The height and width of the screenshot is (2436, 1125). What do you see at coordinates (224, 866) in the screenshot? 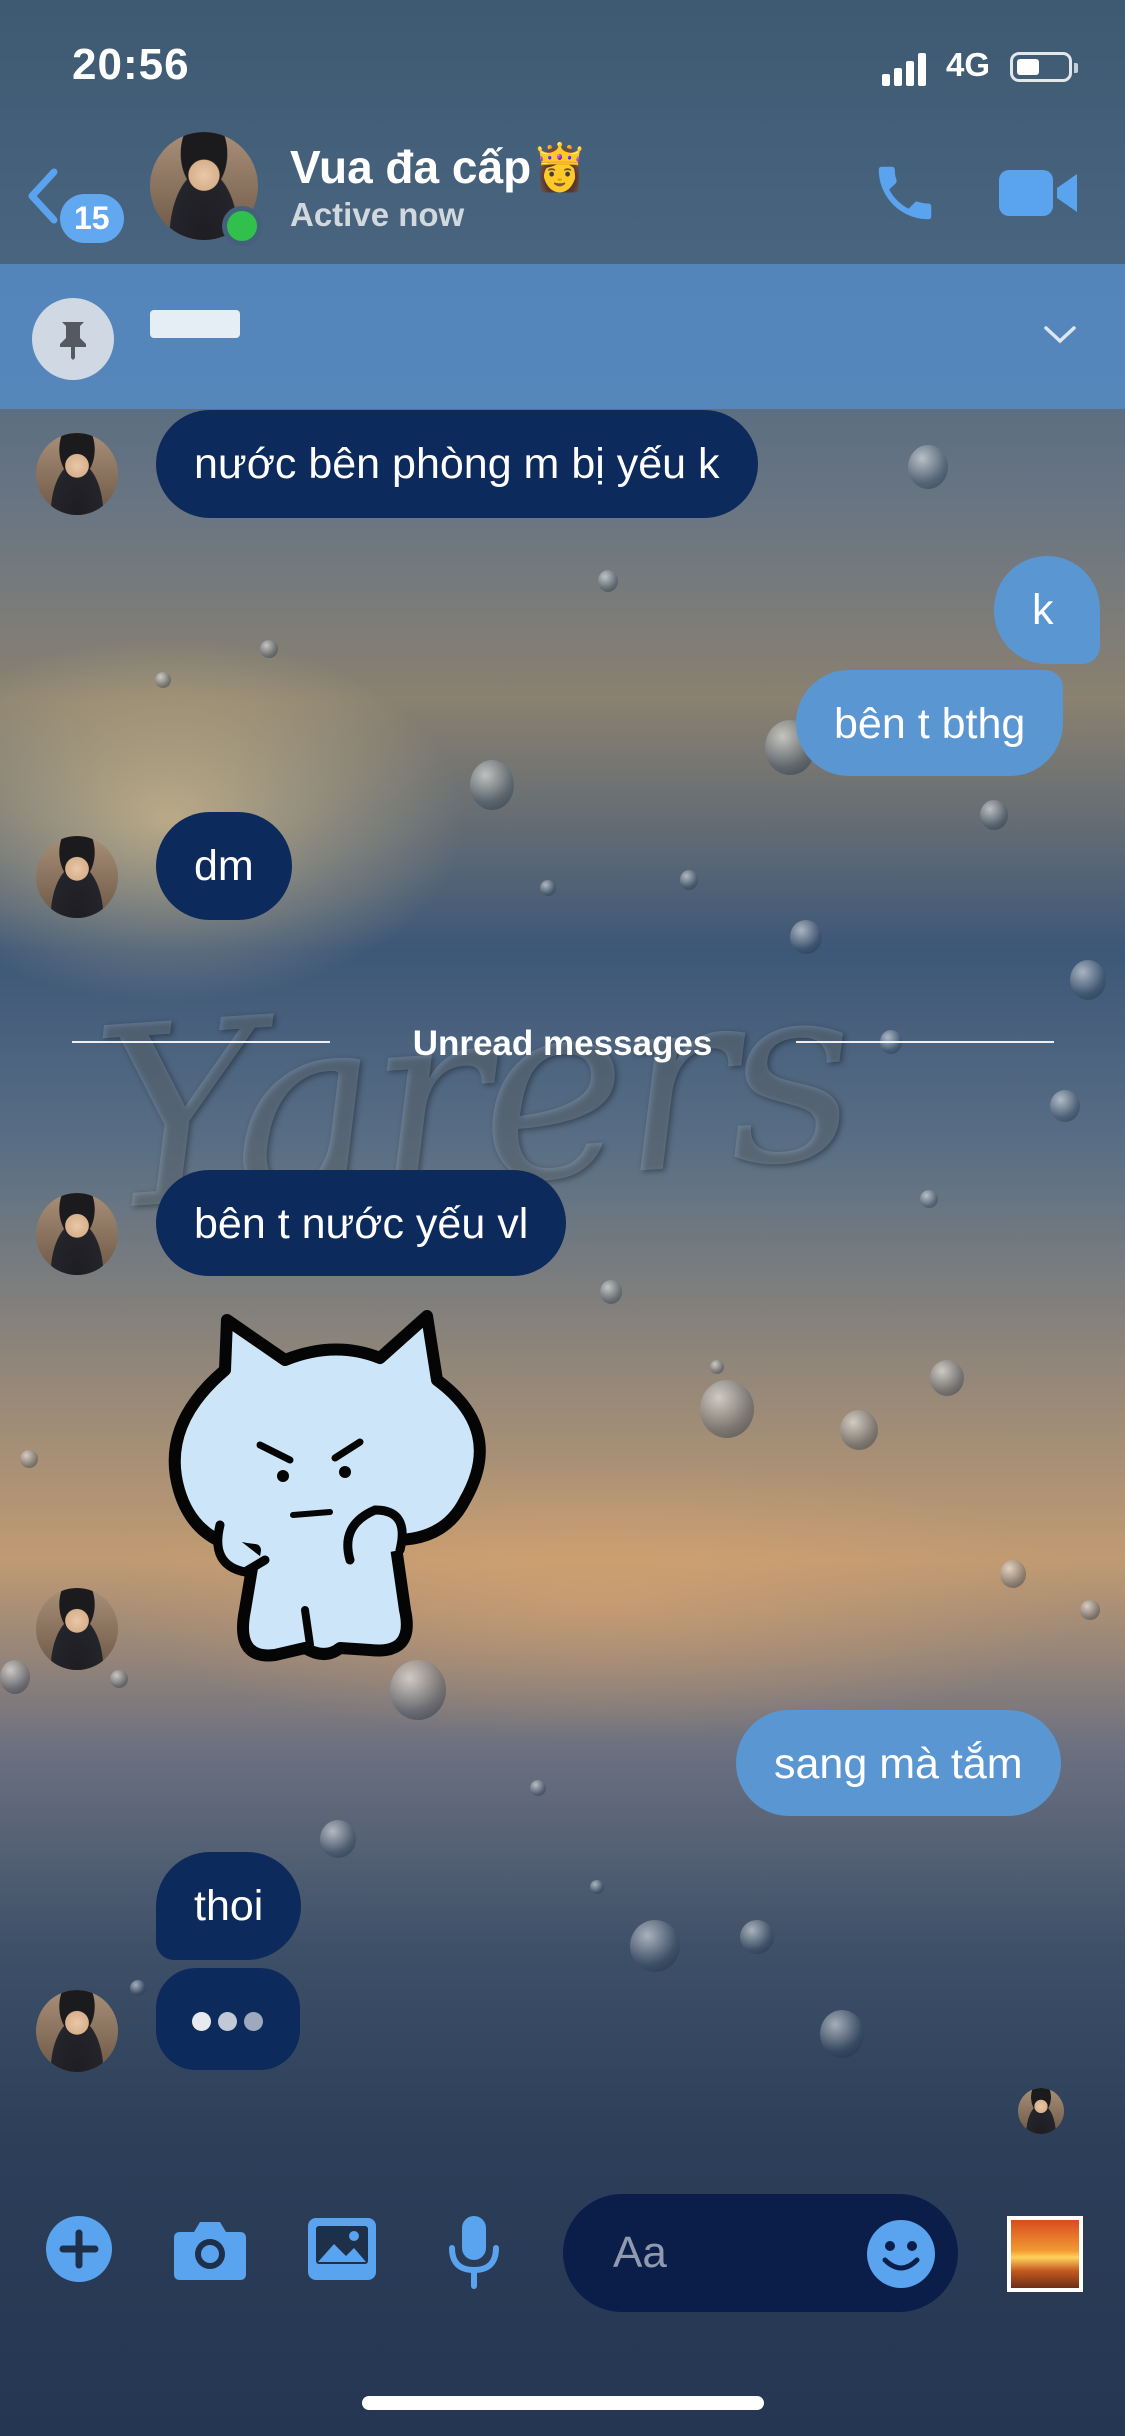
I see `message-bubble-incoming: dm` at bounding box center [224, 866].